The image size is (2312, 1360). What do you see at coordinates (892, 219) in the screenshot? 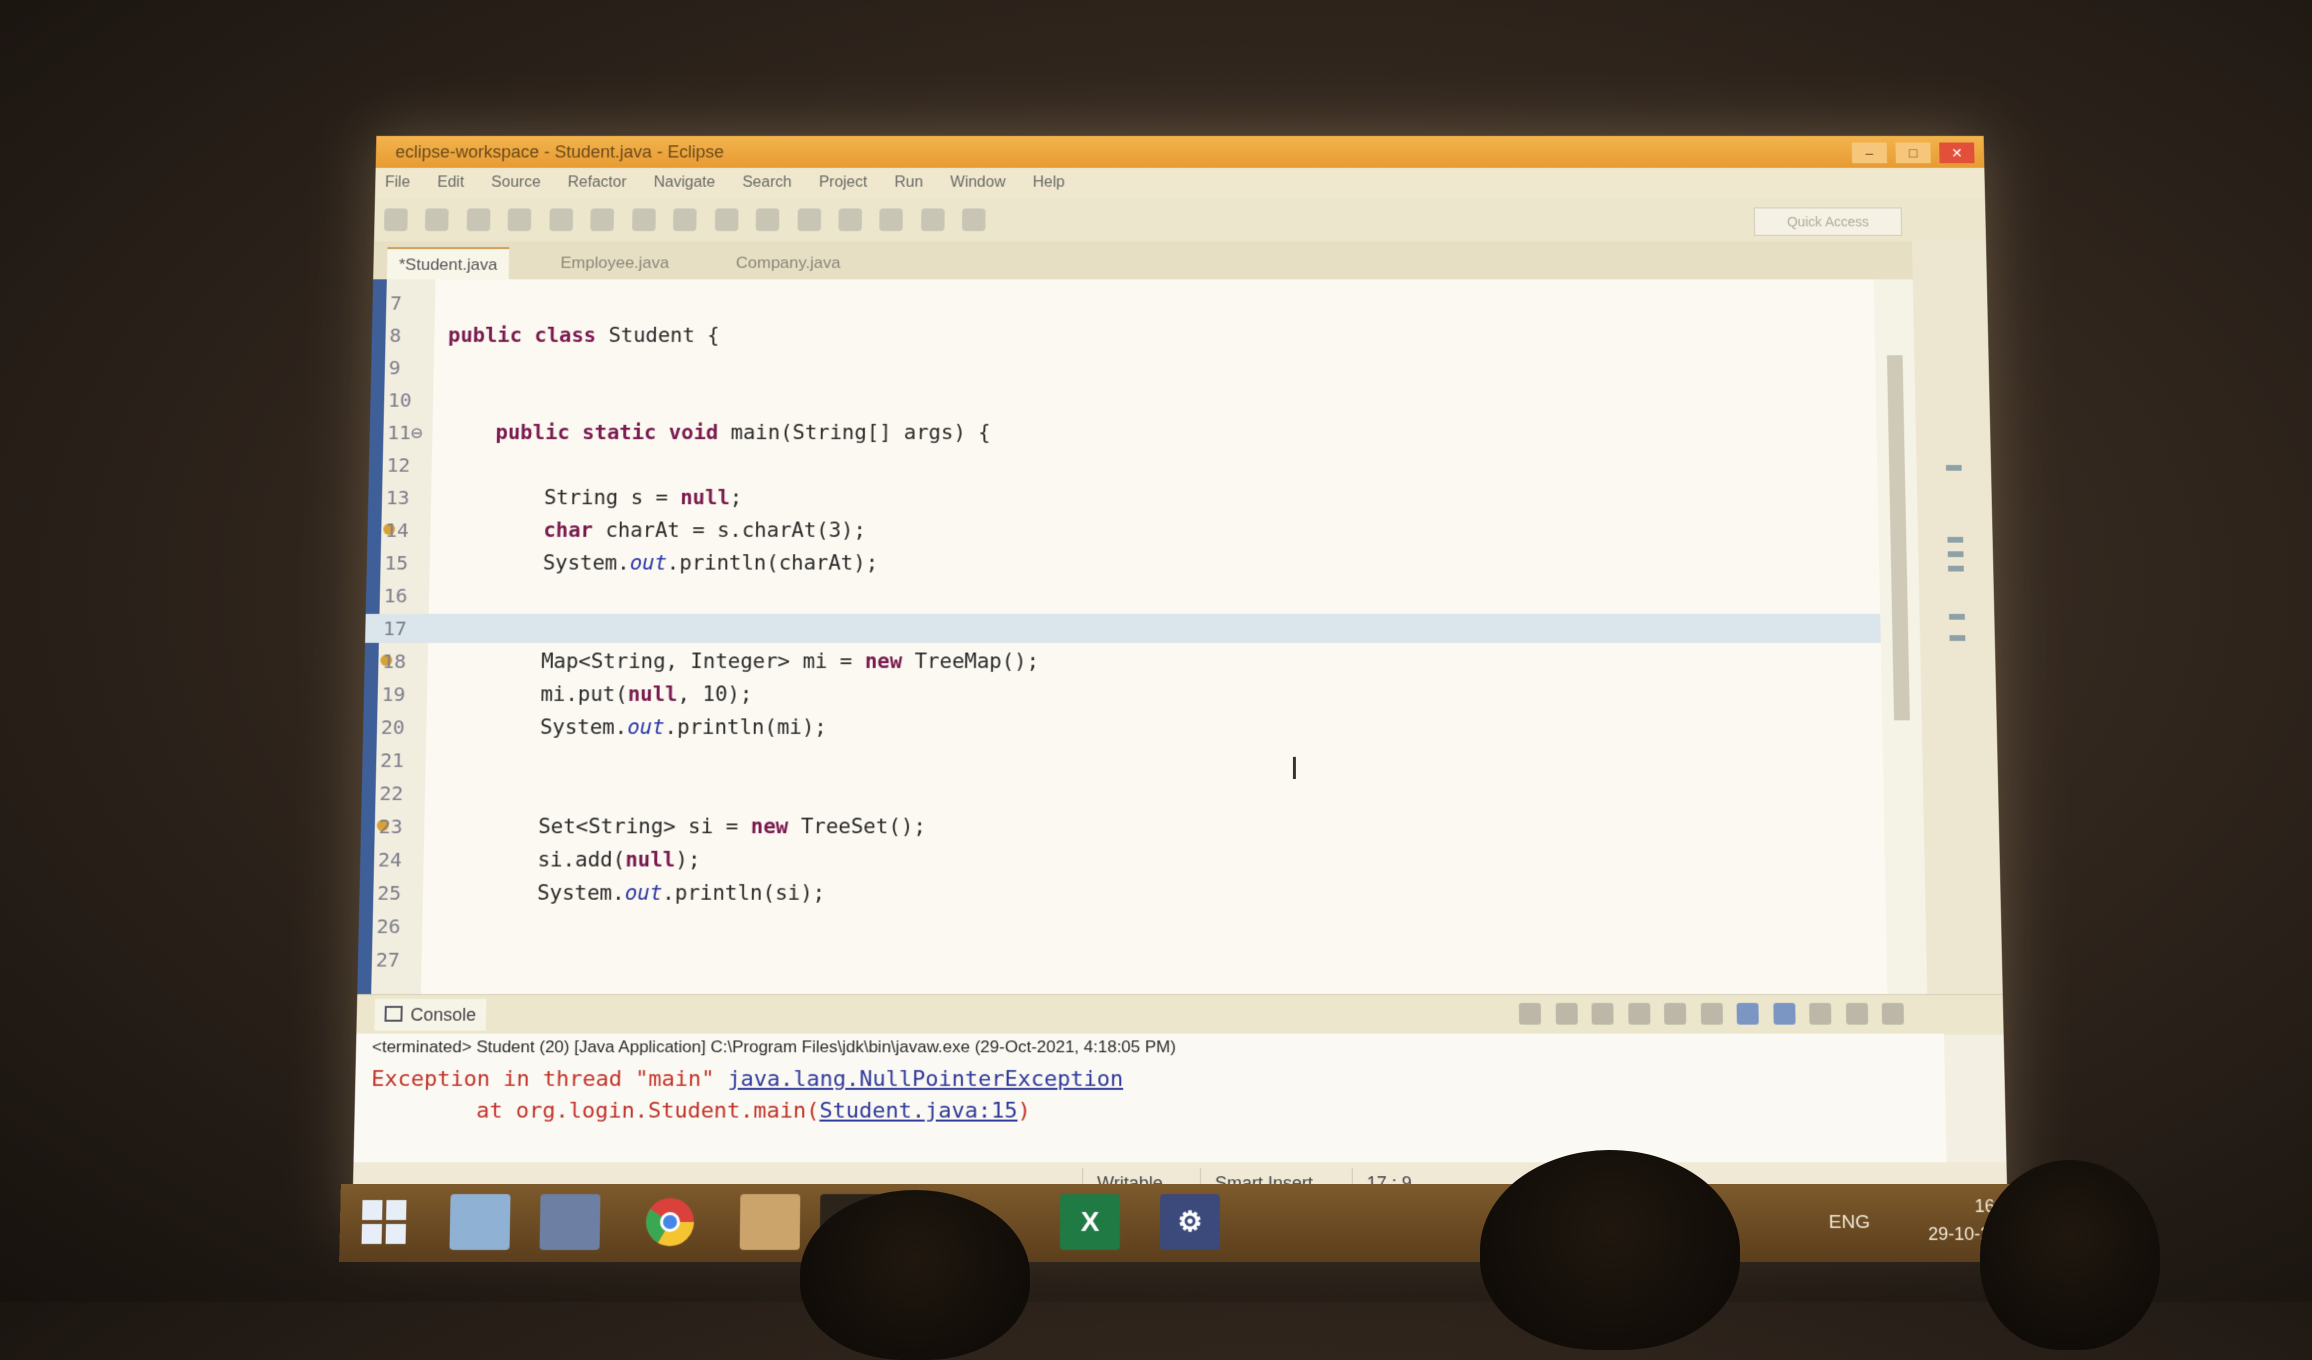
I see `previous-annotation-icon` at bounding box center [892, 219].